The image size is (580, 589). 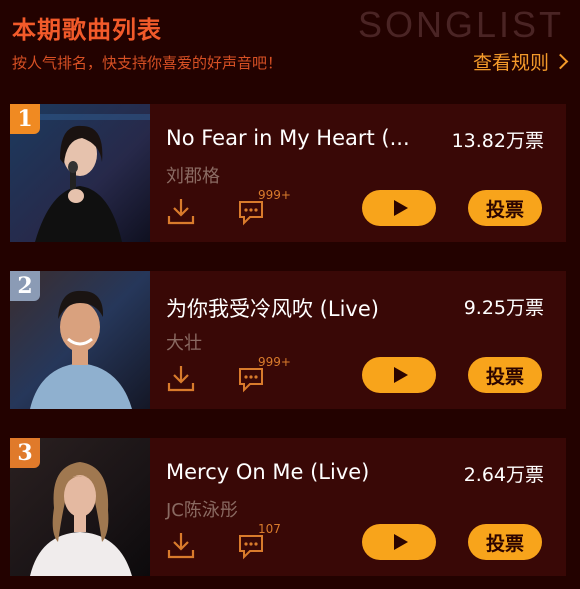 What do you see at coordinates (296, 308) in the screenshot?
I see `song-title: 为你我受冷风吹 (Live)` at bounding box center [296, 308].